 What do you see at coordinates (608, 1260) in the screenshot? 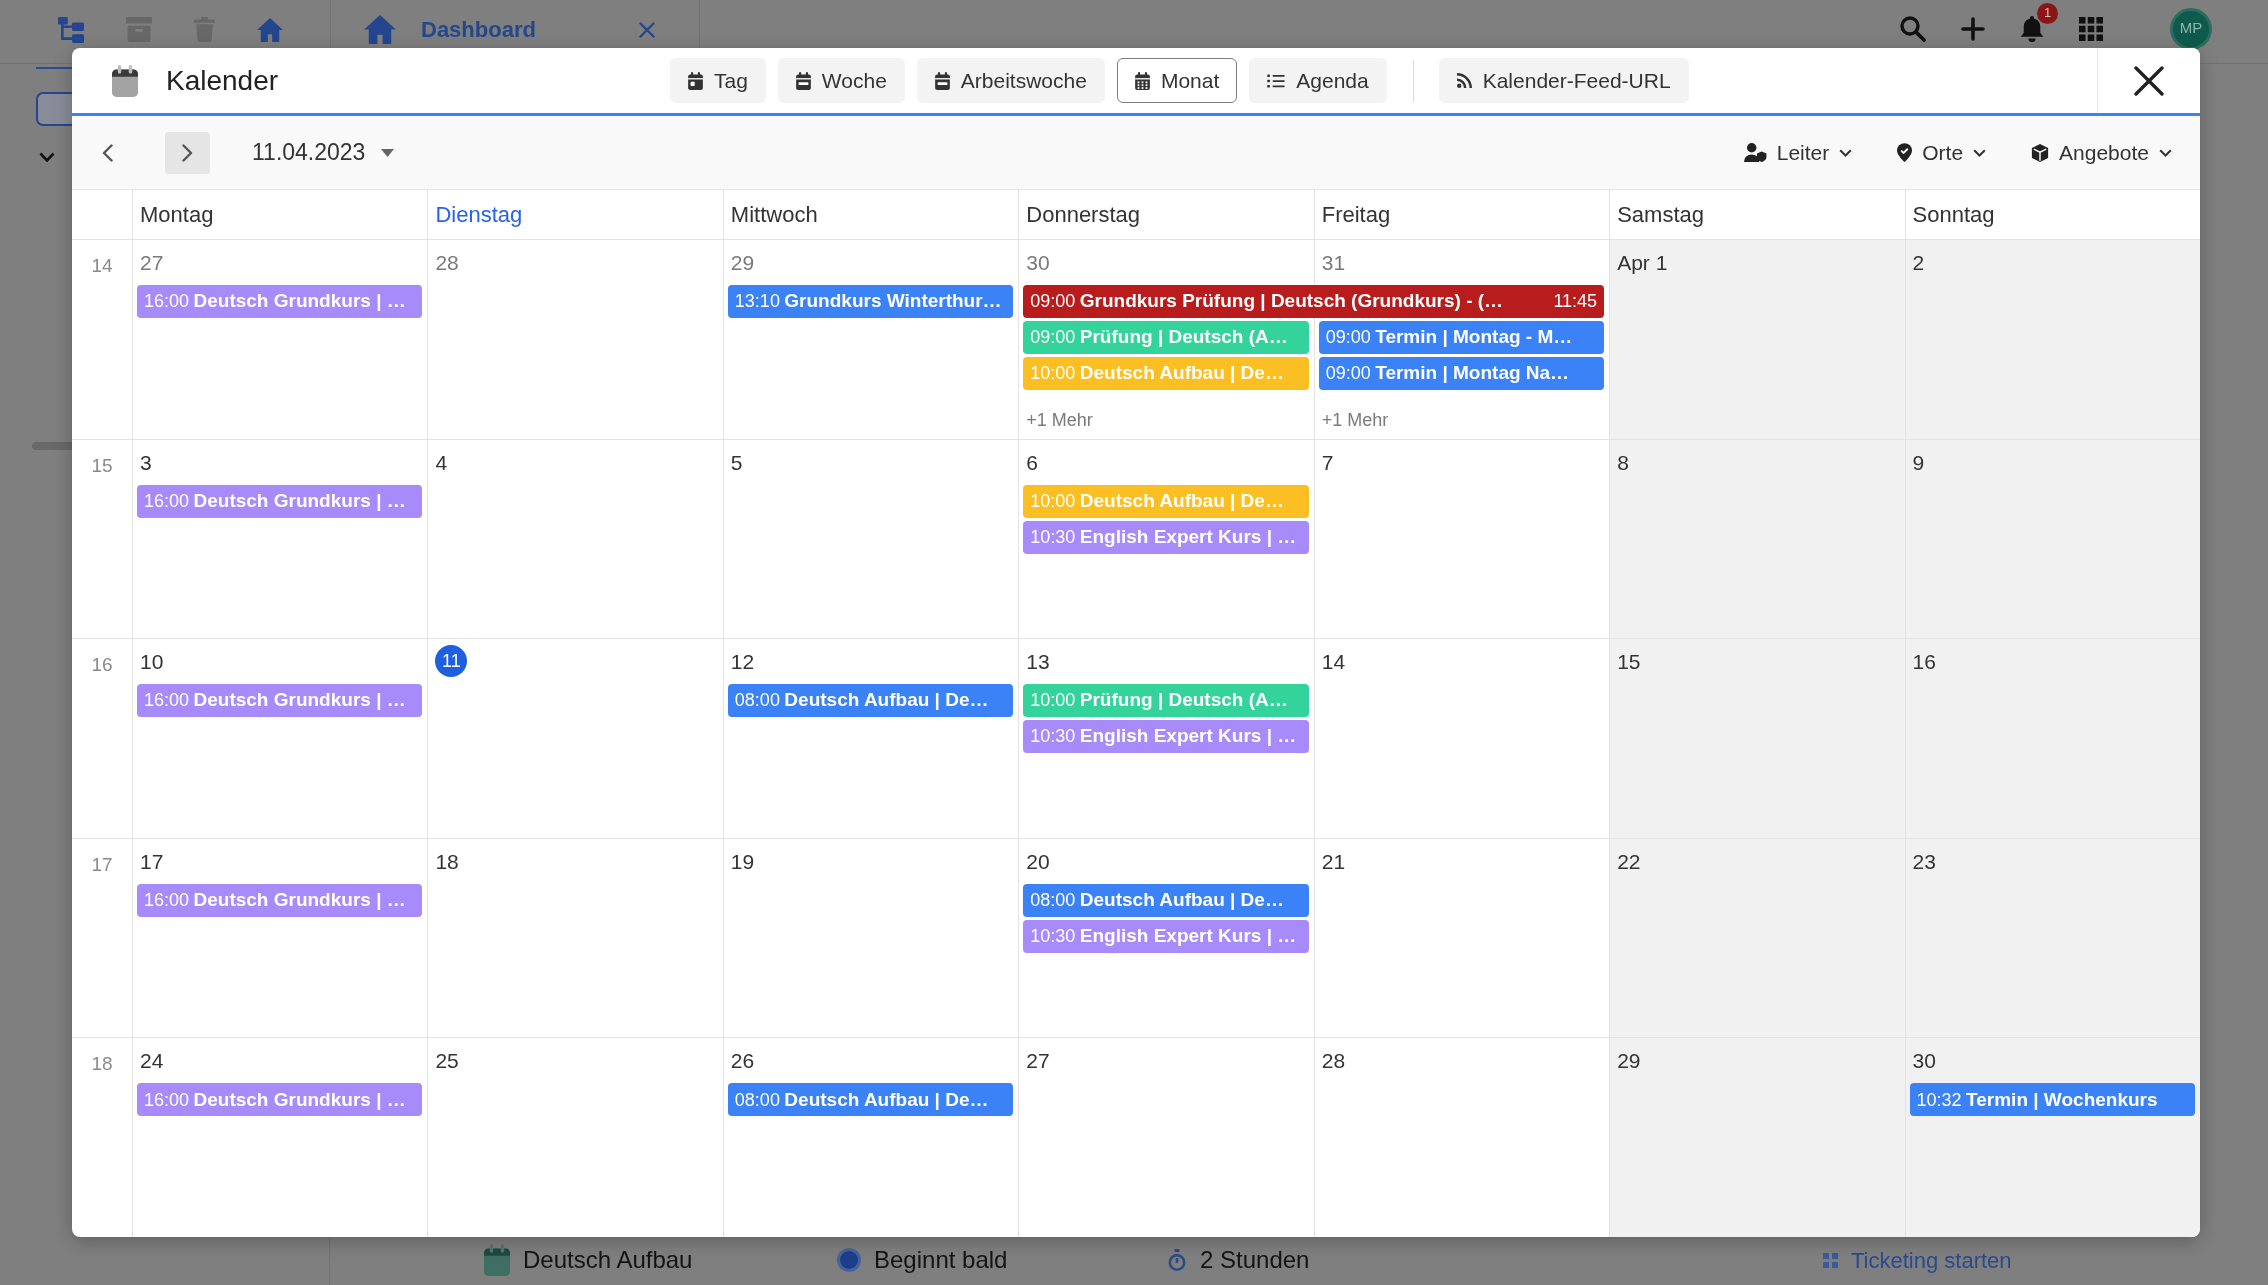
I see `course-title: Deutsch Aufbau` at bounding box center [608, 1260].